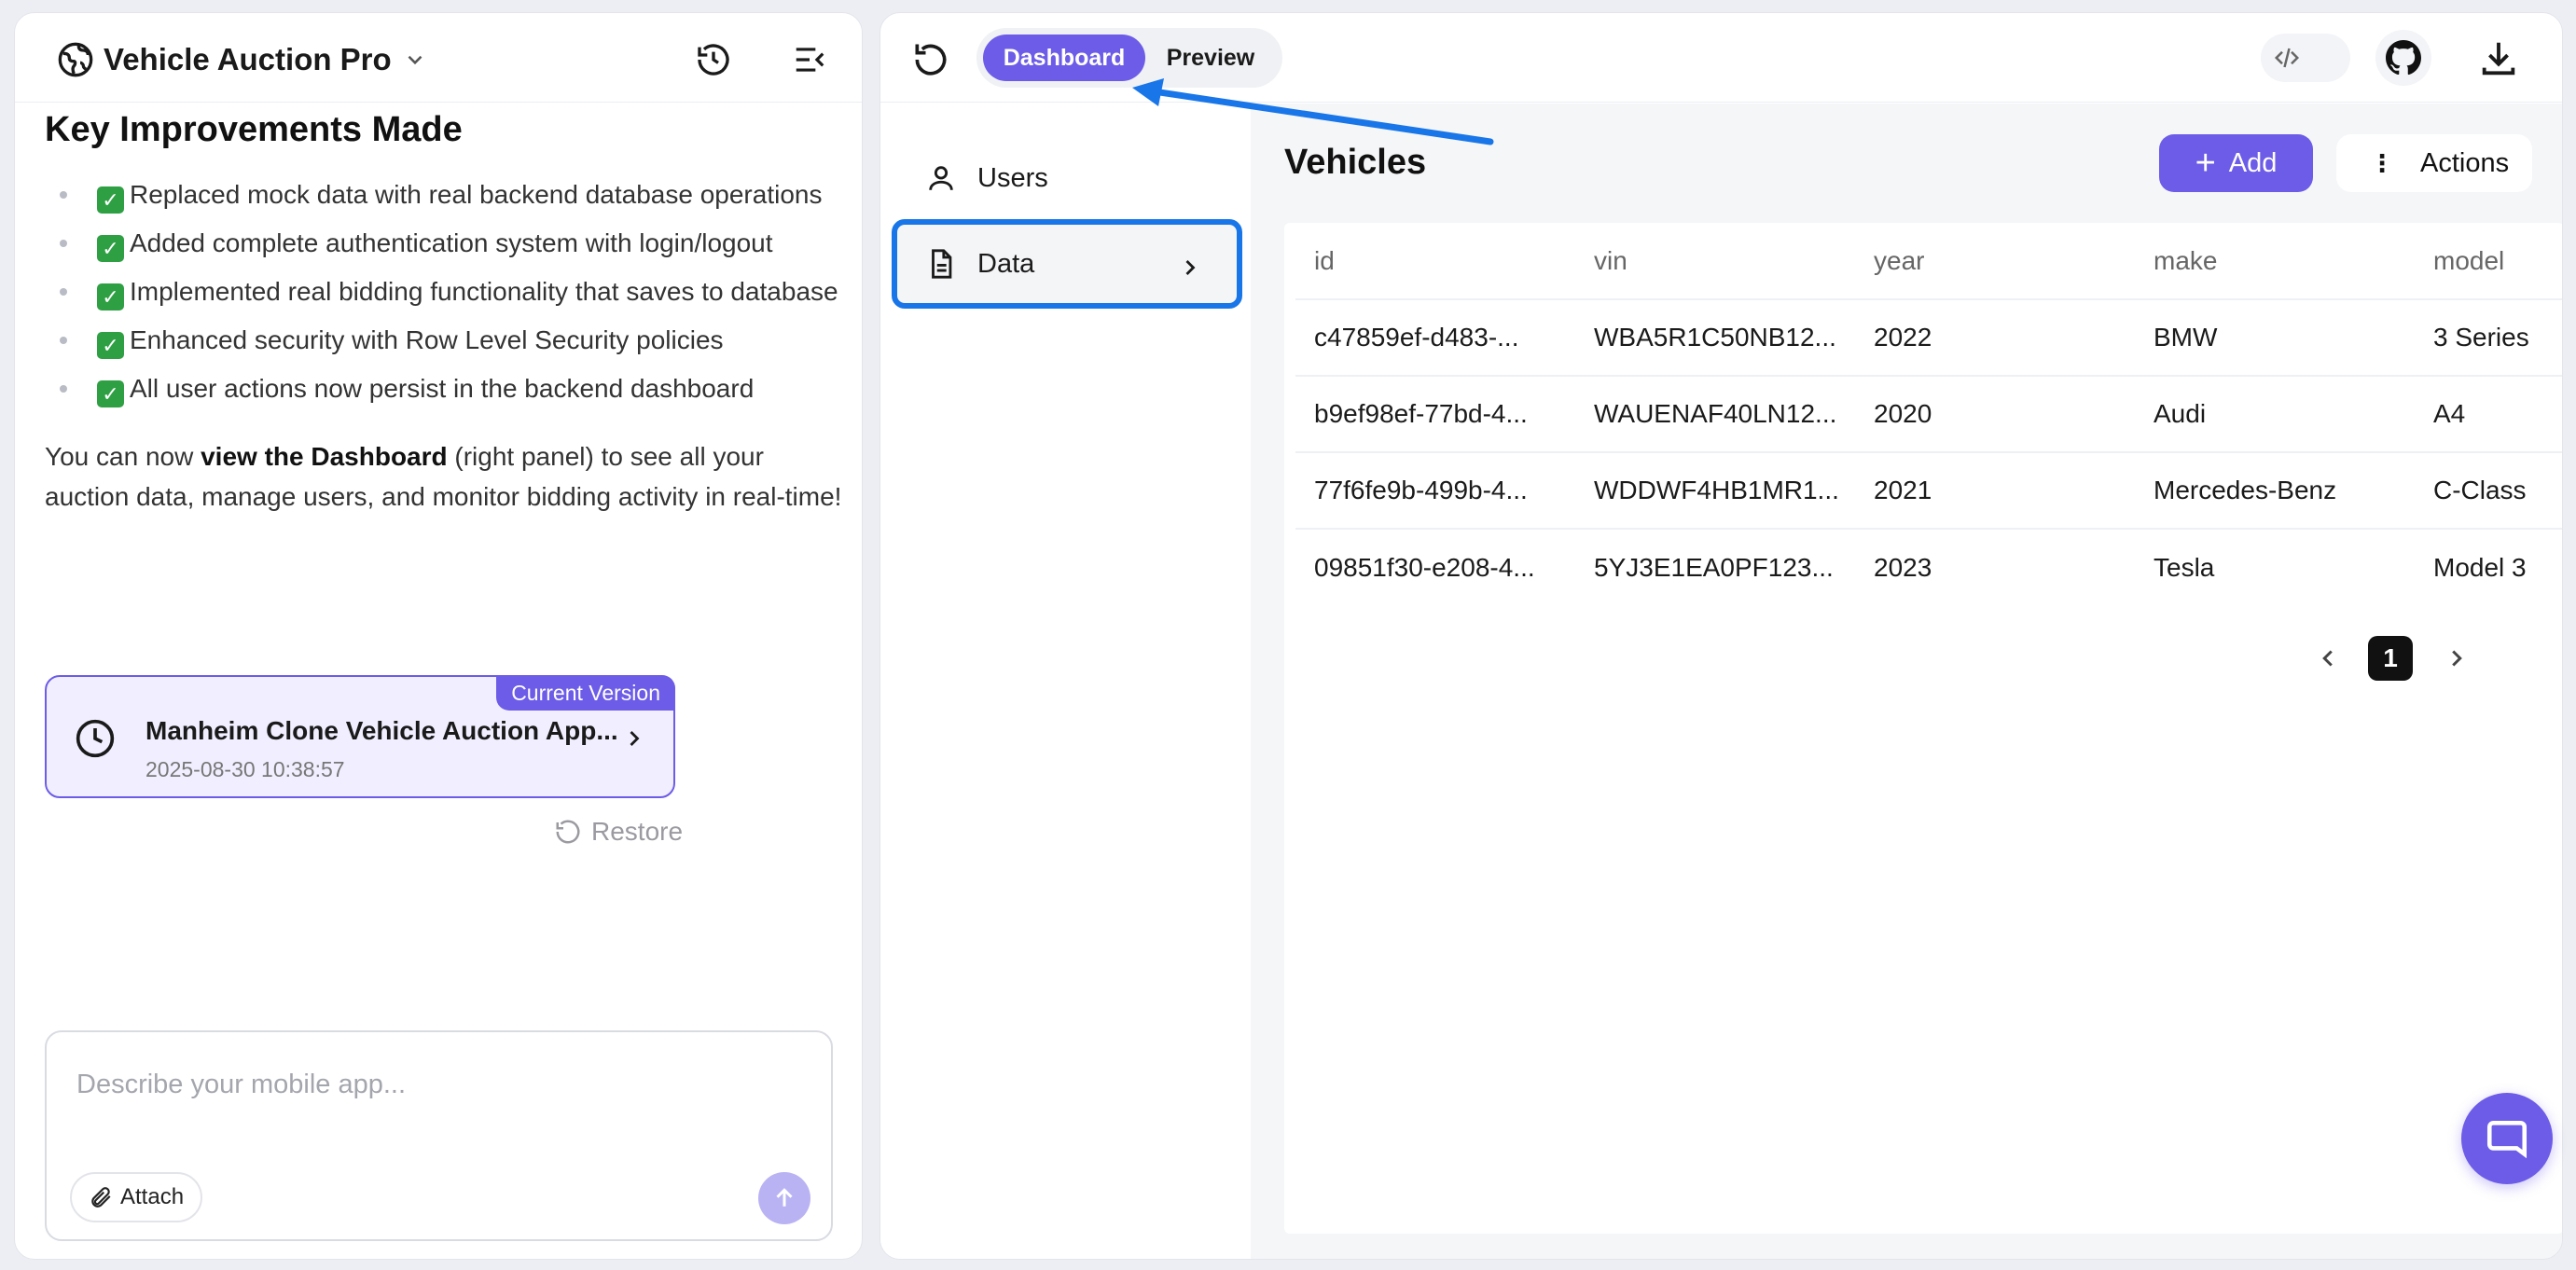 The width and height of the screenshot is (2576, 1270). Describe the element at coordinates (2253, 163) in the screenshot. I see `add-label: Add` at that location.